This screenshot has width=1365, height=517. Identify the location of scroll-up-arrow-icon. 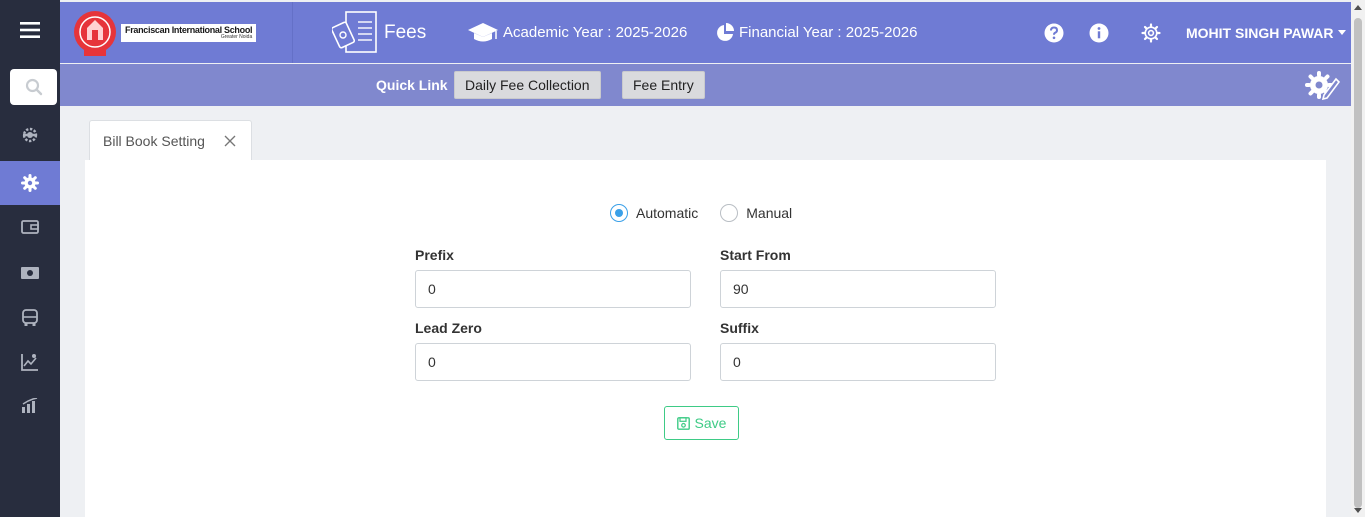
(1358, 7).